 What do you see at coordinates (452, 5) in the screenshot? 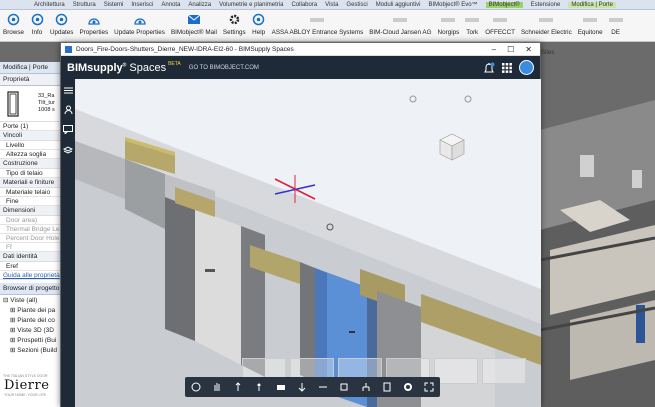
I see `ribbon-tab-bimobject-evo-: BIMobject® Evo™` at bounding box center [452, 5].